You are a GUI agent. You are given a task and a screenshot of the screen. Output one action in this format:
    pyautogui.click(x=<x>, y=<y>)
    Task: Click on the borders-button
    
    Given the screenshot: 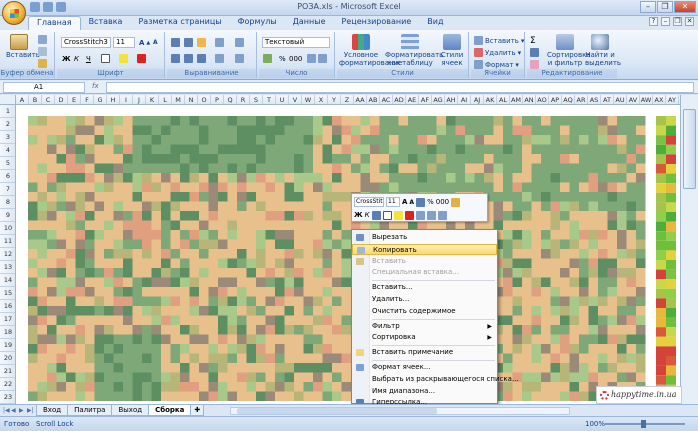 What is the action you would take?
    pyautogui.click(x=105, y=58)
    